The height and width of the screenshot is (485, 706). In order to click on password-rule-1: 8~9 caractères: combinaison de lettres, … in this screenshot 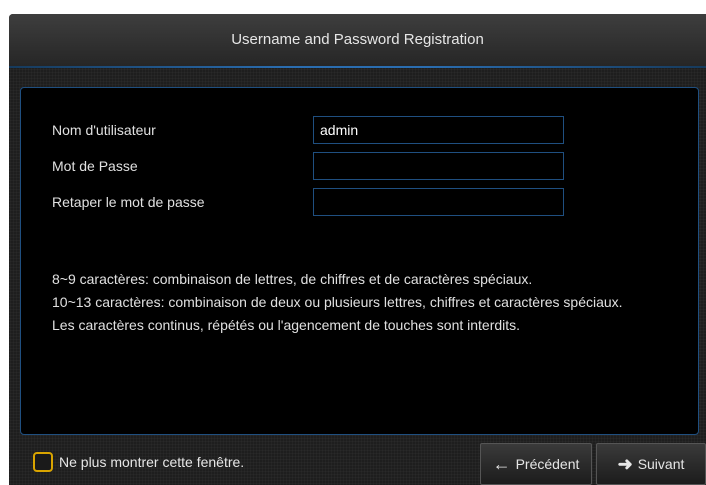, I will do `click(292, 279)`.